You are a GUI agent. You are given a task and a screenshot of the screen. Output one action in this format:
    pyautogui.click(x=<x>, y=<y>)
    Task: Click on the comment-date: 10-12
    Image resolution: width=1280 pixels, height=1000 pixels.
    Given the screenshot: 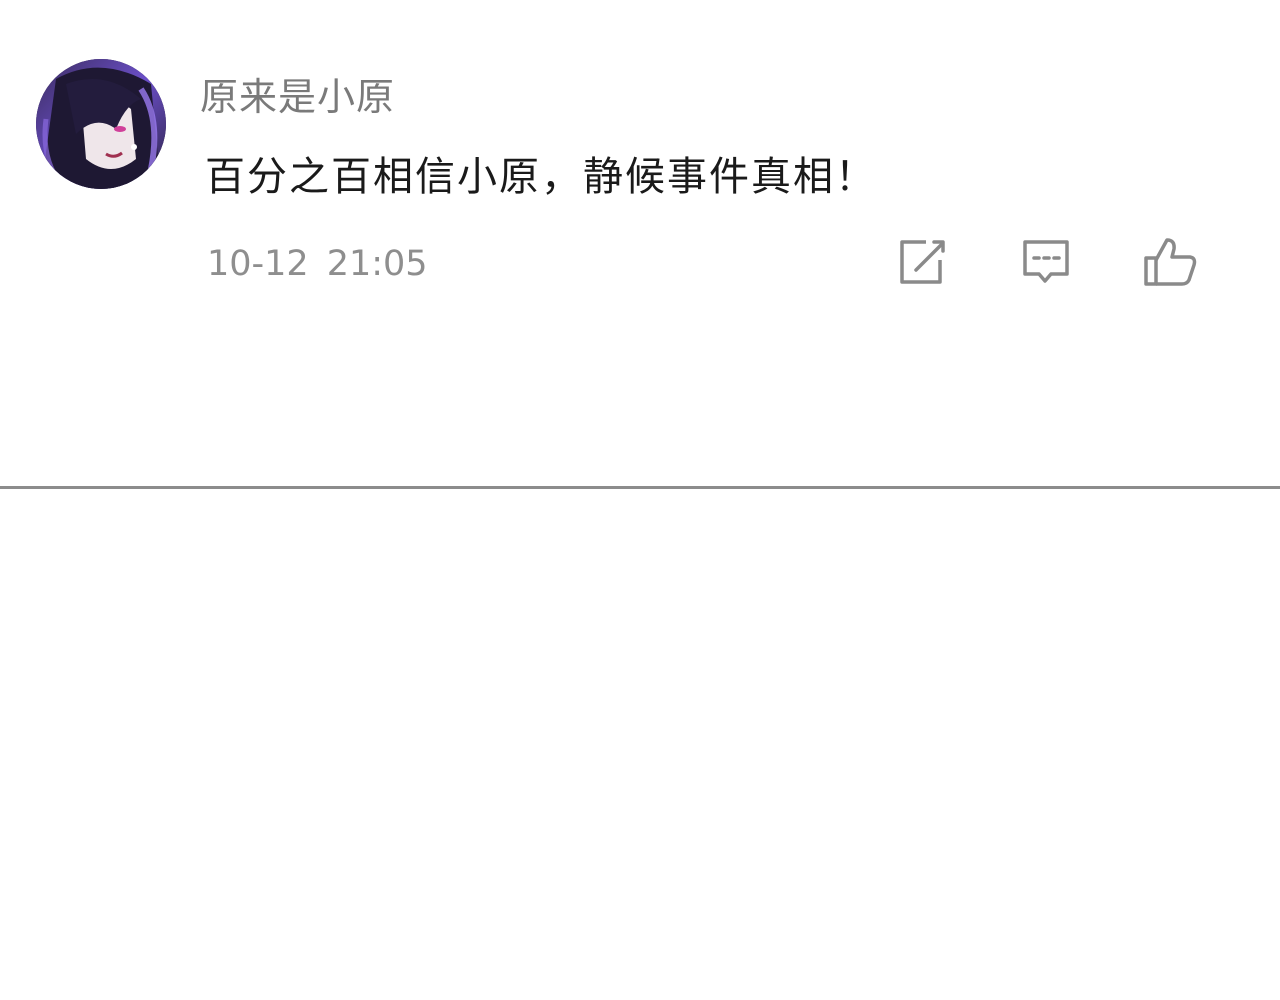 What is the action you would take?
    pyautogui.click(x=258, y=264)
    